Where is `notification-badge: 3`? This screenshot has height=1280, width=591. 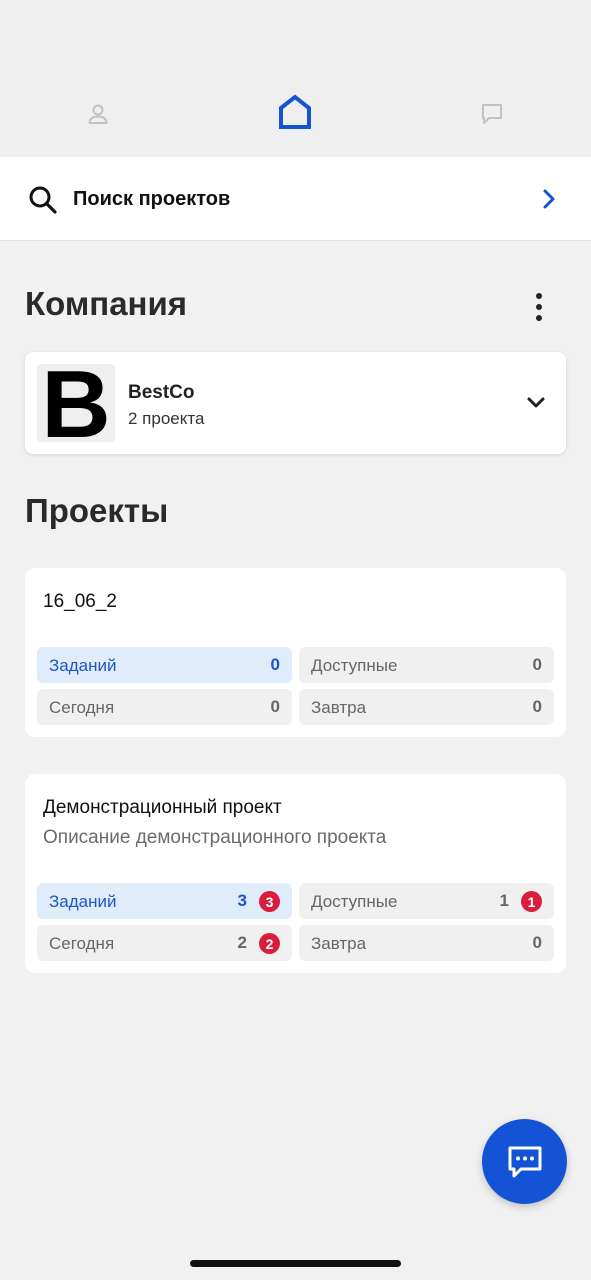
notification-badge: 3 is located at coordinates (269, 901).